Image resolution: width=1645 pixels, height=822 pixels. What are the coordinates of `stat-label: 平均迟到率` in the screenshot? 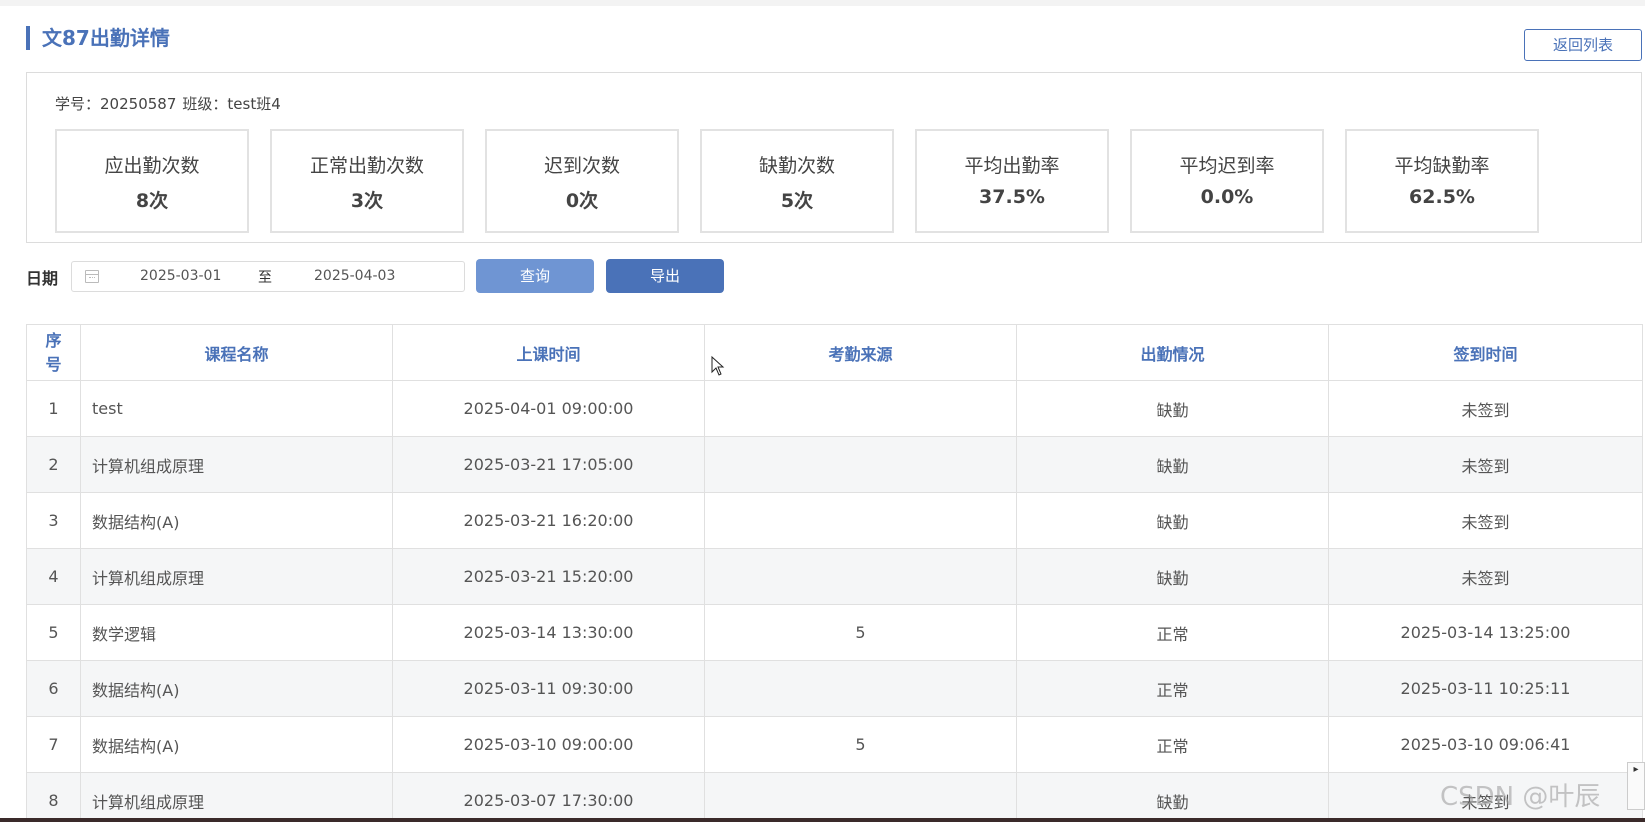 It's located at (1227, 166).